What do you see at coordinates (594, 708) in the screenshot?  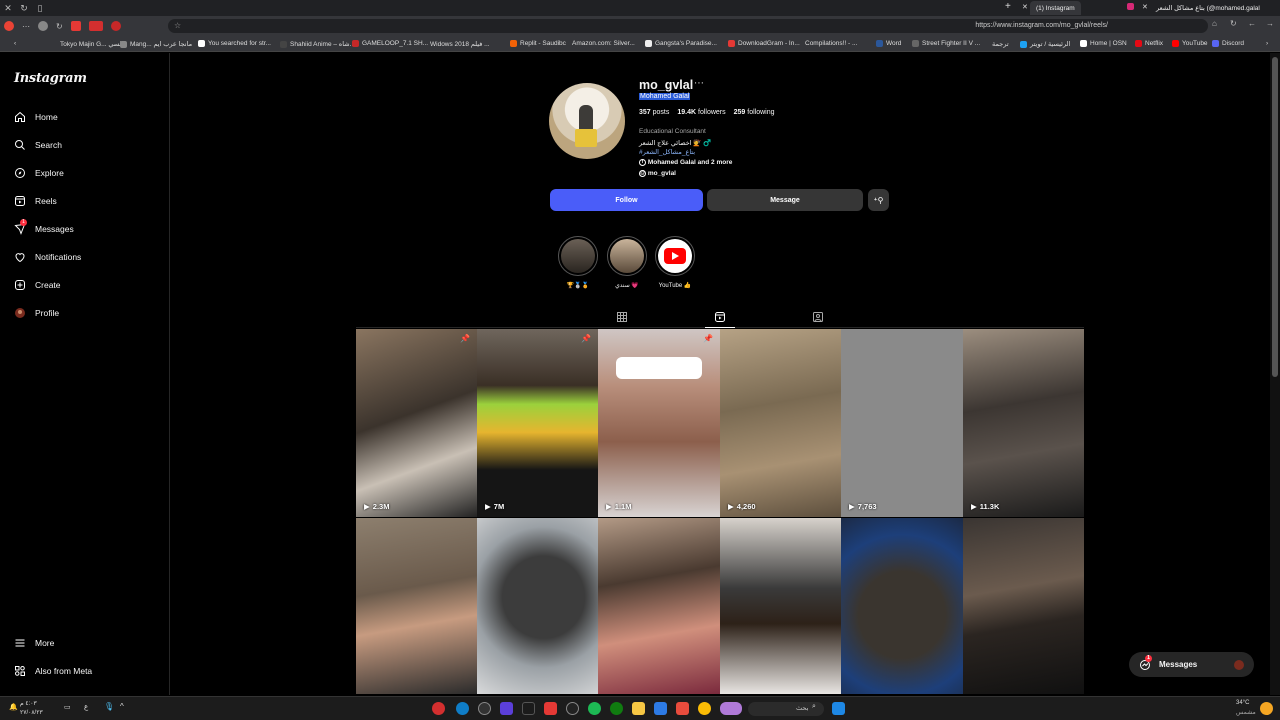 I see `spotify-icon` at bounding box center [594, 708].